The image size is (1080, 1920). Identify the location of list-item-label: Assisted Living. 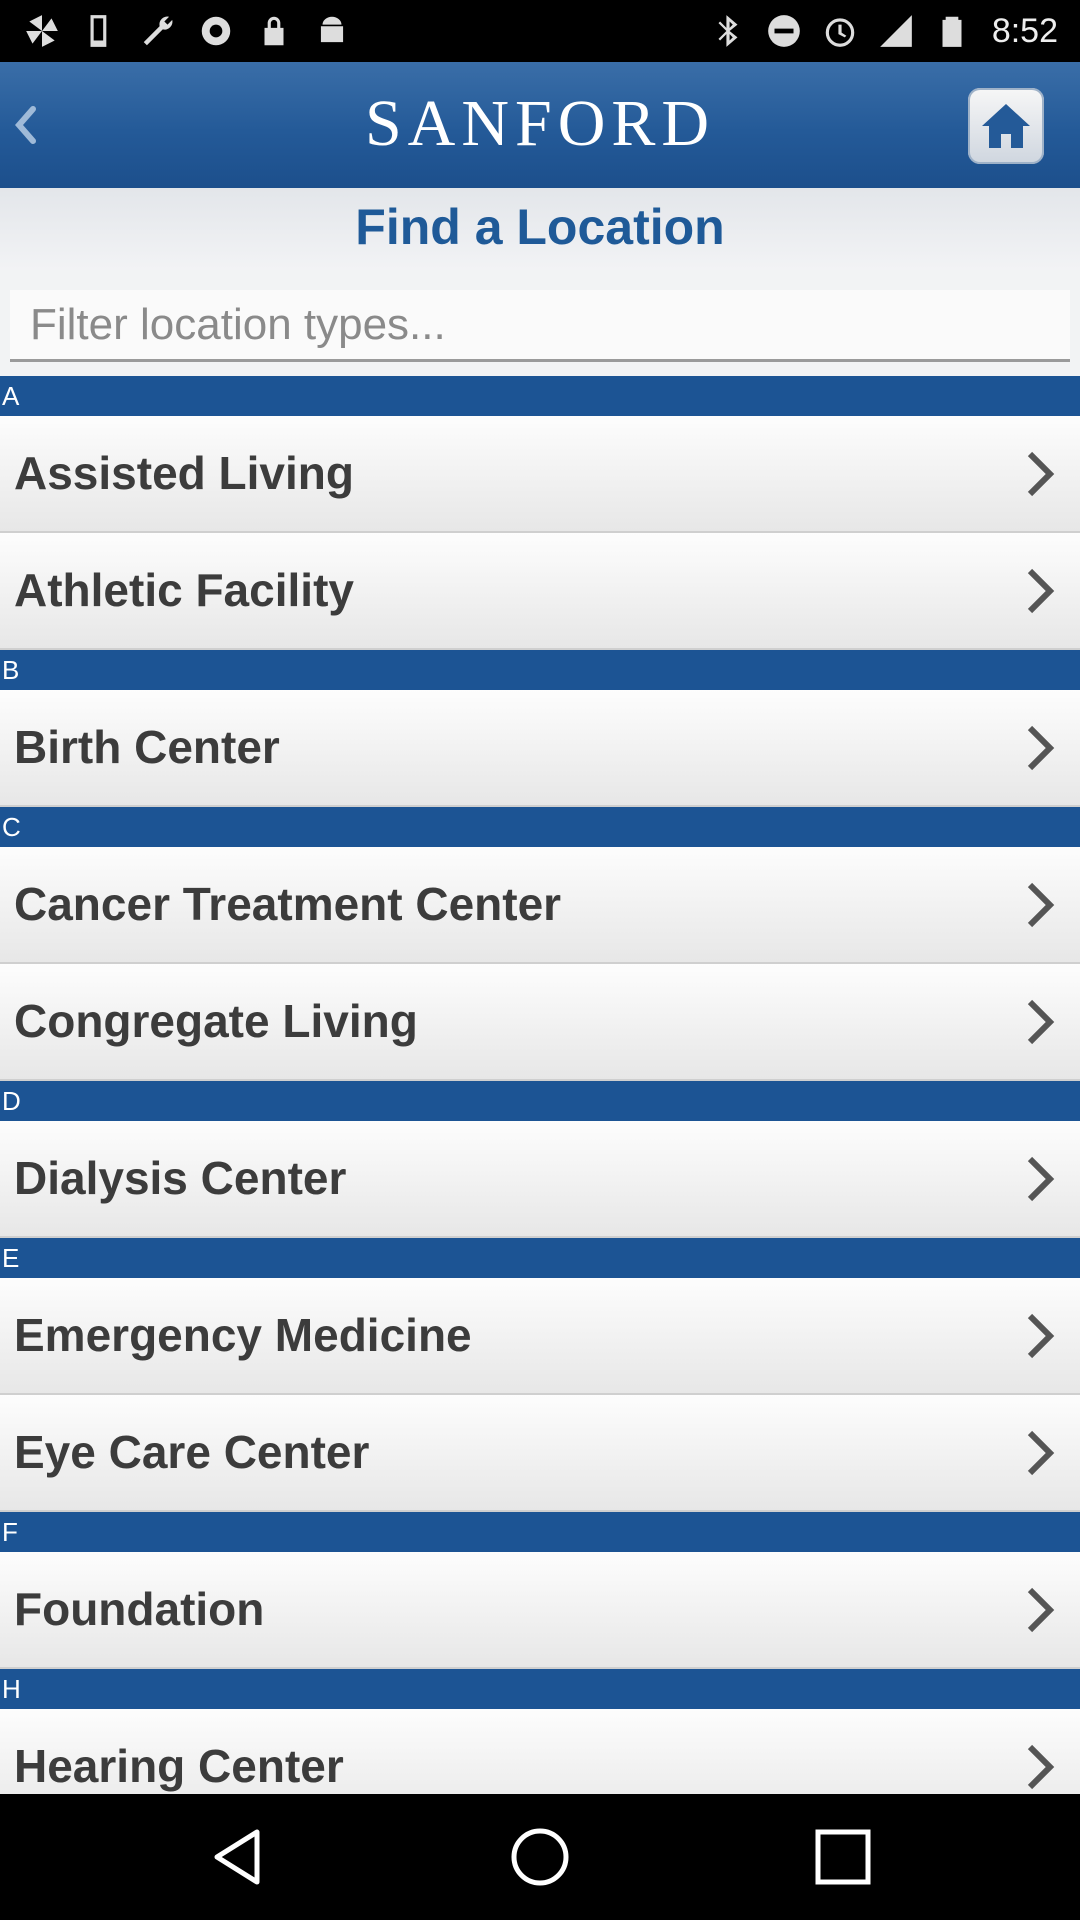
(184, 473).